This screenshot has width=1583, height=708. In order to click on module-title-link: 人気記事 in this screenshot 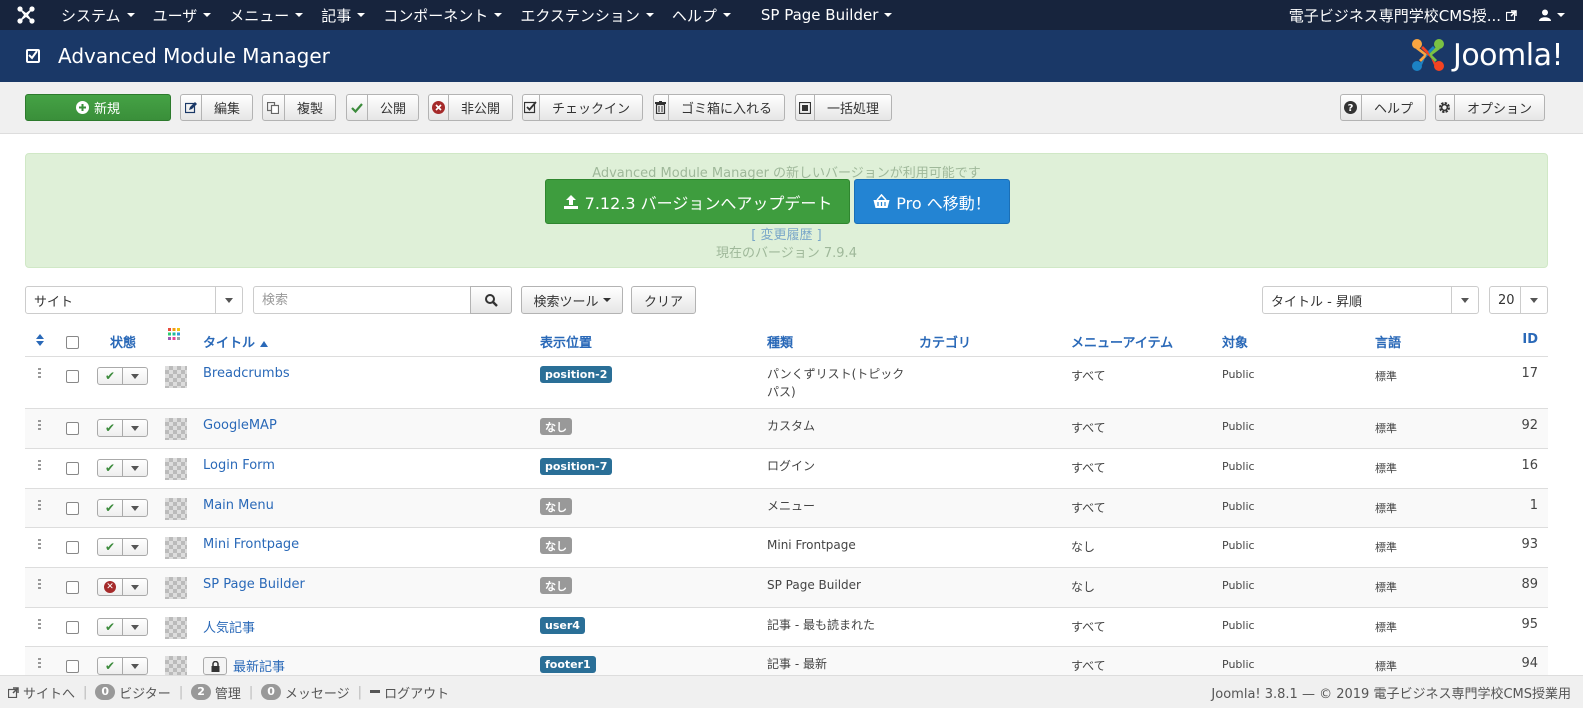, I will do `click(229, 626)`.